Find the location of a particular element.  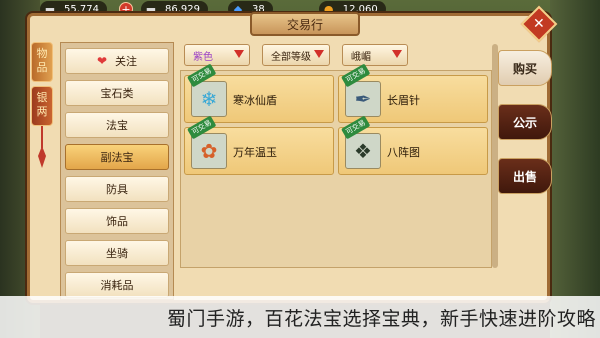

level-filter-dropdown: 全部等级 is located at coordinates (296, 55).